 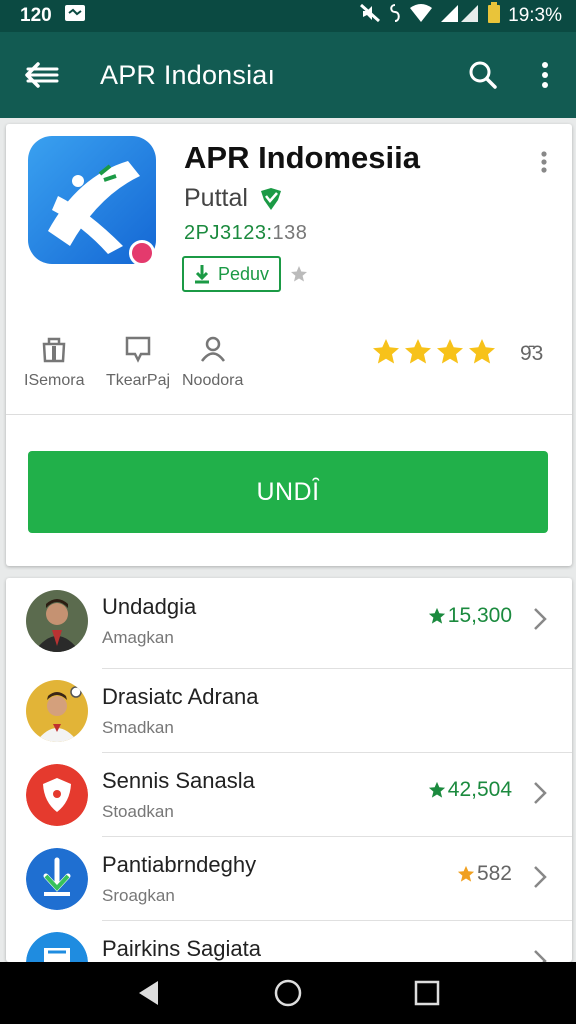 I want to click on mute-icon, so click(x=370, y=16).